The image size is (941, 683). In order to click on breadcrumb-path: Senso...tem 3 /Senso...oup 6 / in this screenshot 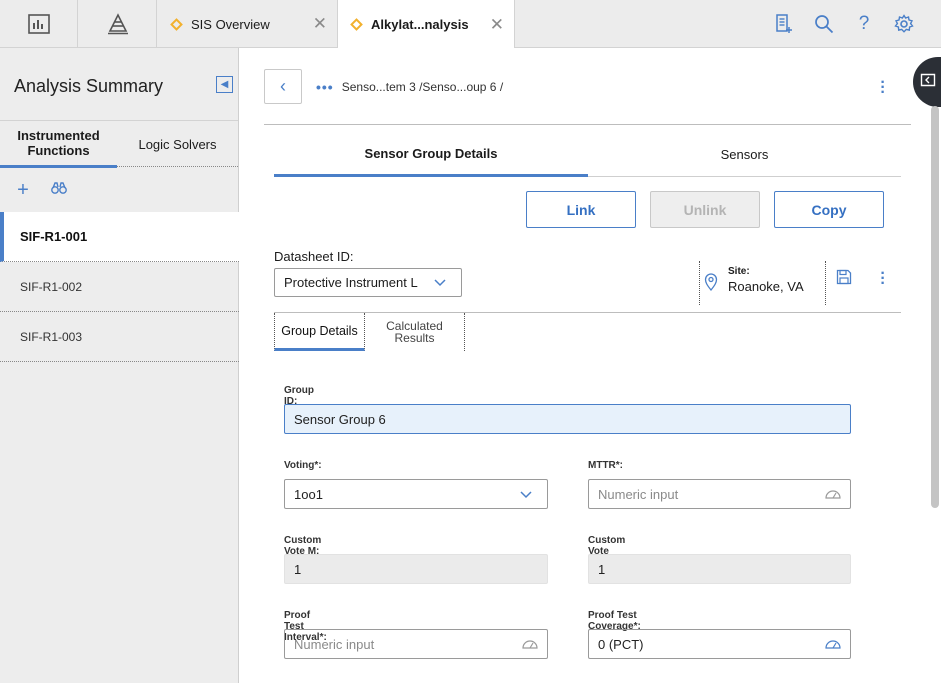, I will do `click(422, 87)`.